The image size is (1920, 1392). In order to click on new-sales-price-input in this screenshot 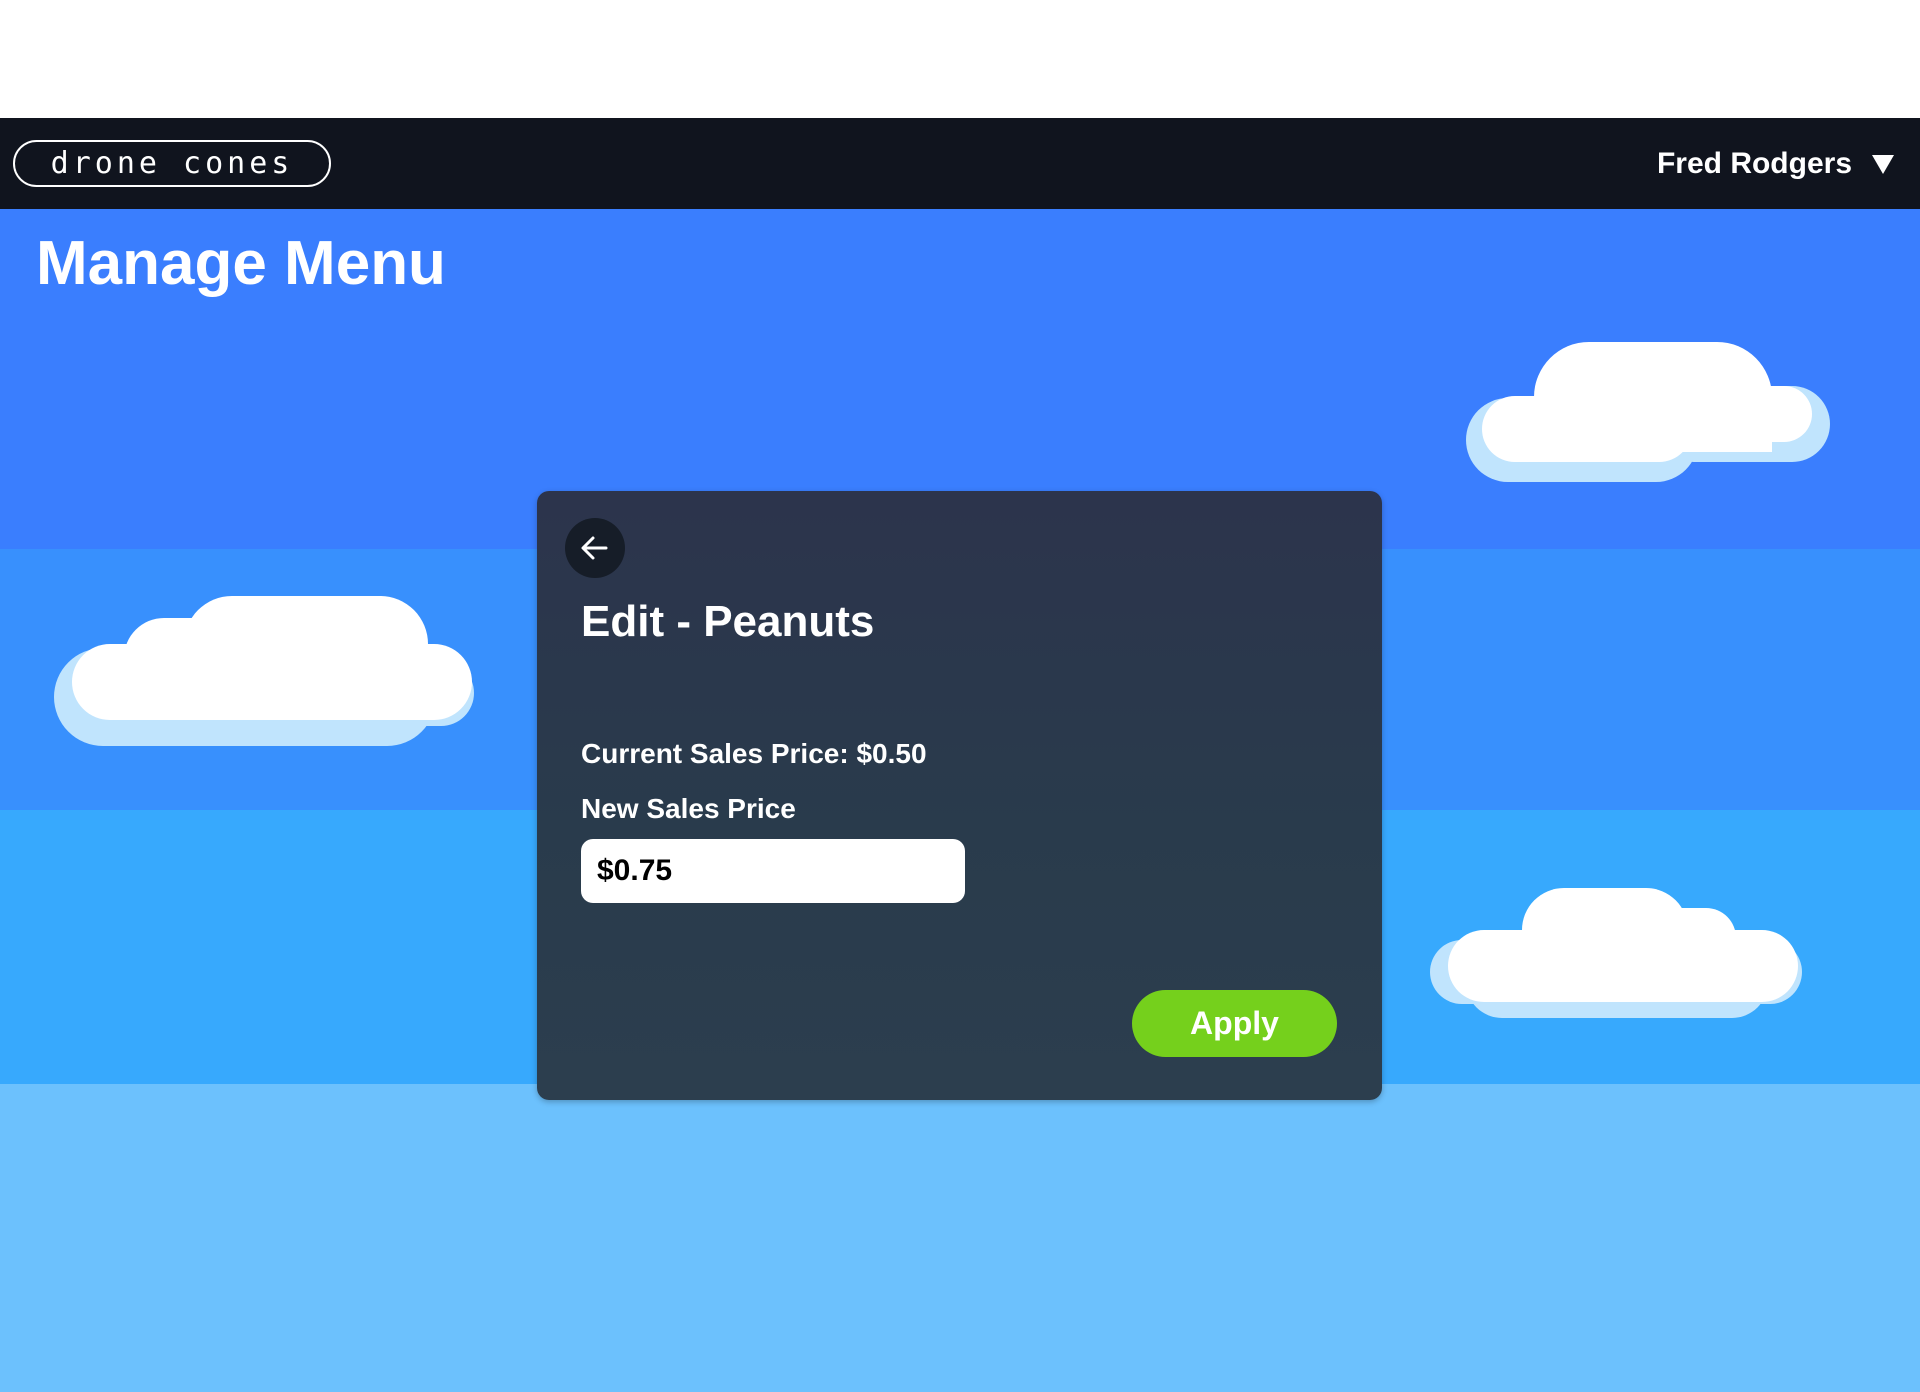, I will do `click(773, 871)`.